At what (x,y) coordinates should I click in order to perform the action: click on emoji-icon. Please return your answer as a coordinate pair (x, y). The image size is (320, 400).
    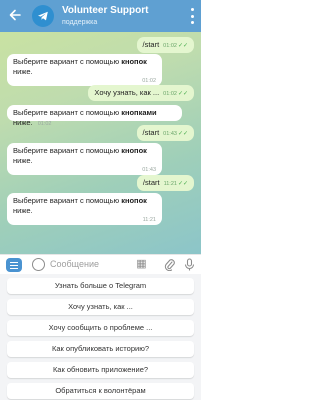
    Looking at the image, I should click on (38, 264).